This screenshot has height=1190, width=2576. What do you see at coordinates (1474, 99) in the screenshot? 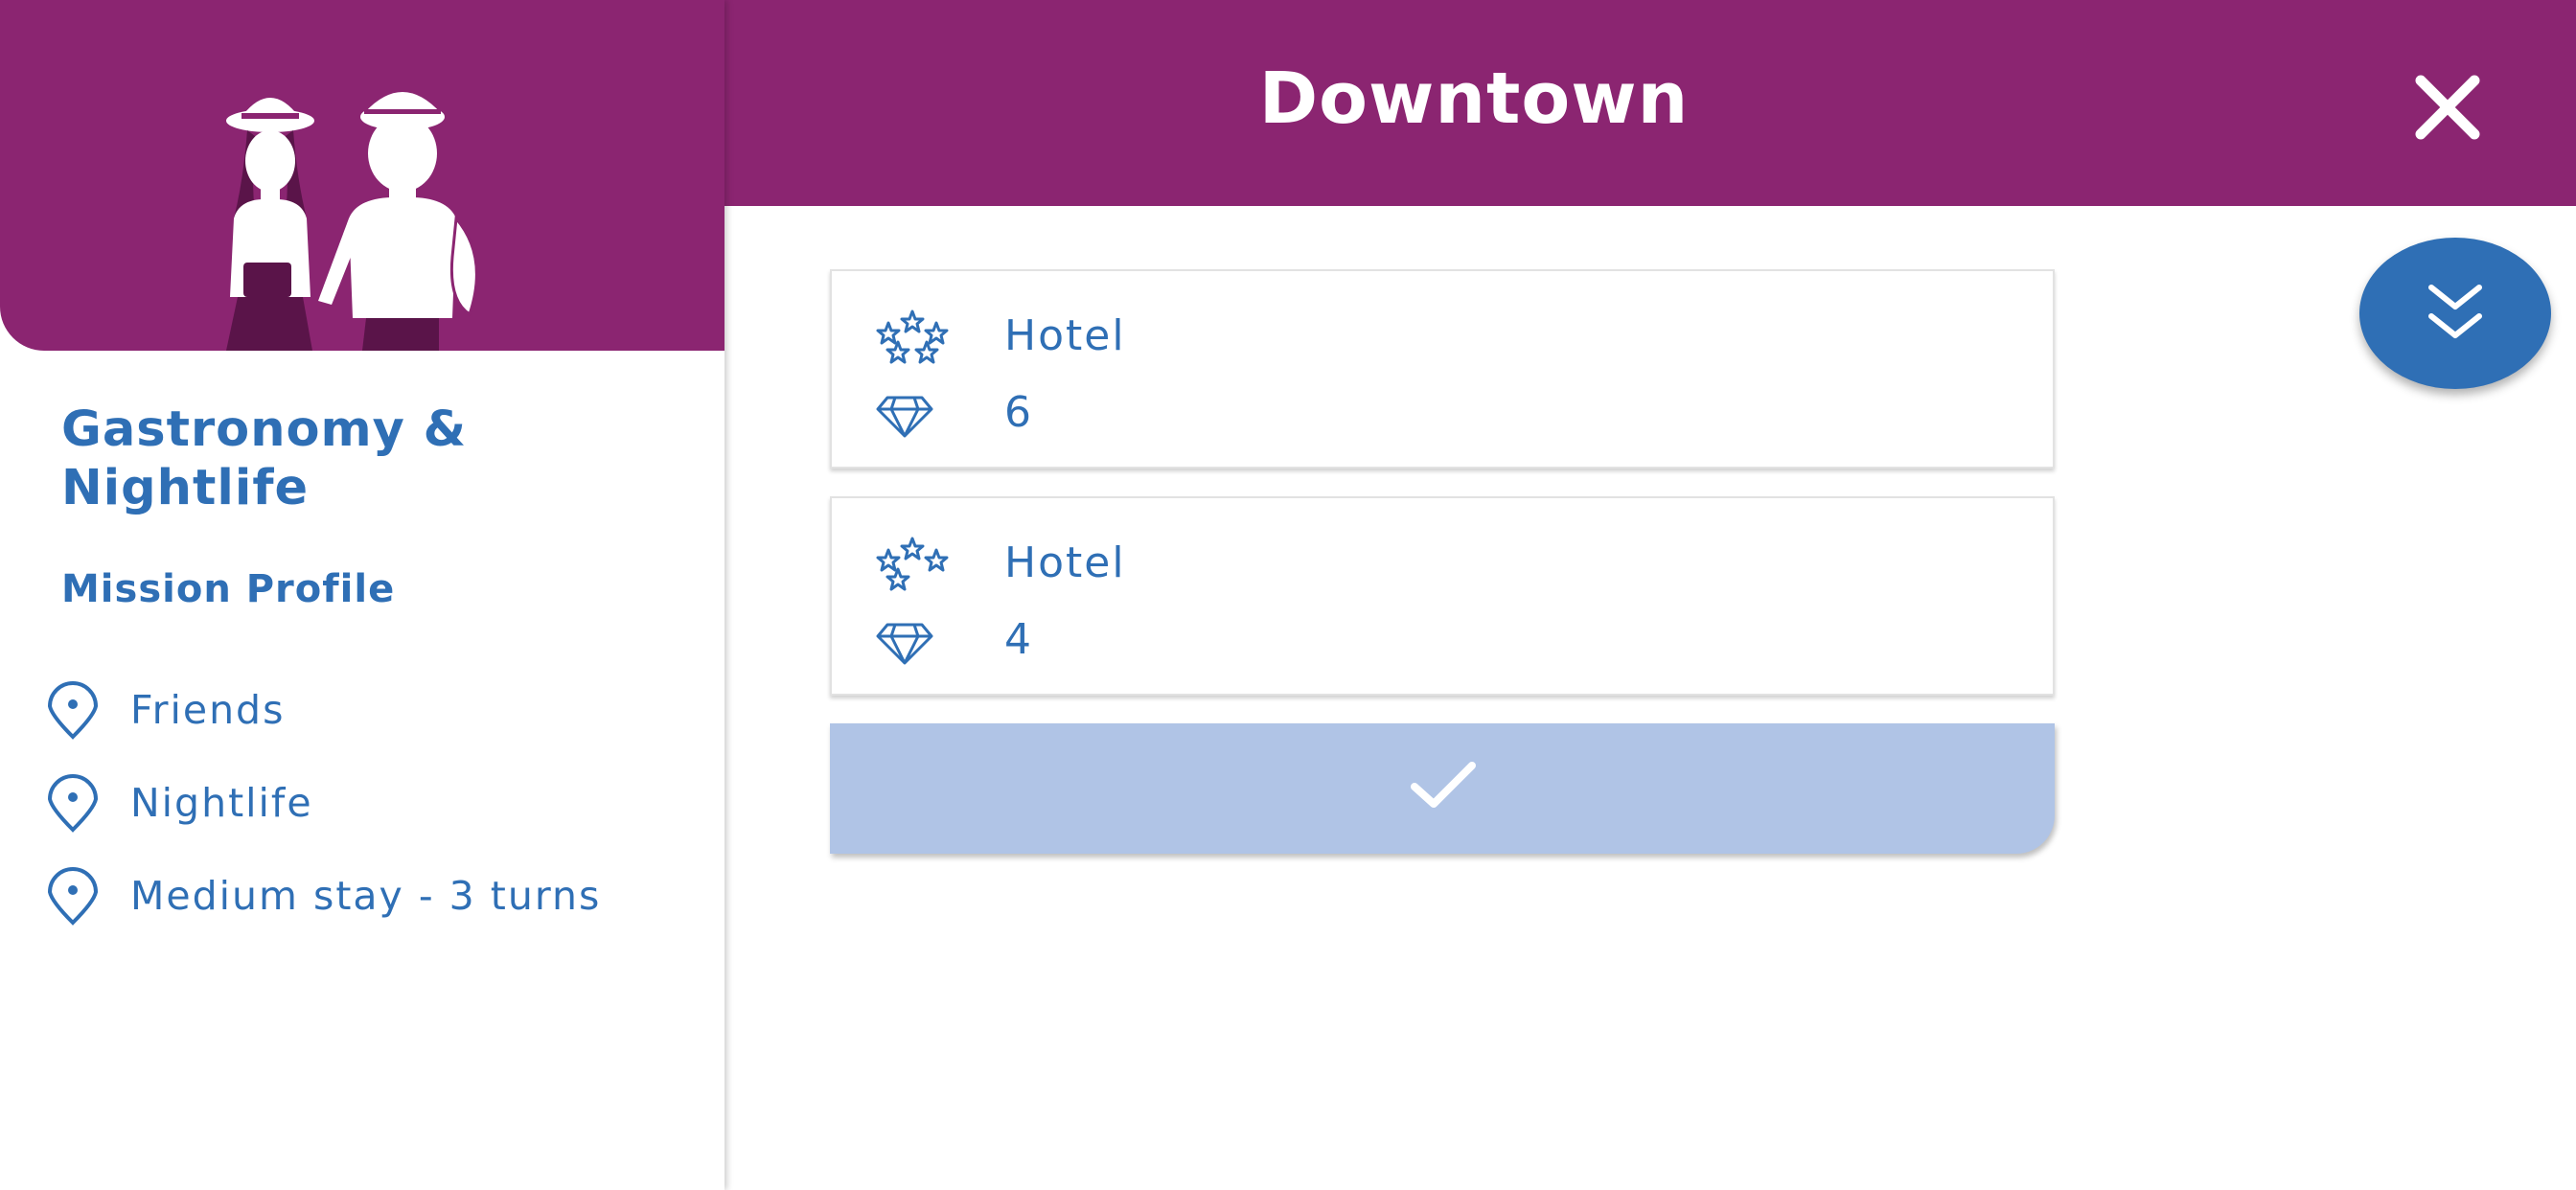
I see `page-title: Downtown` at bounding box center [1474, 99].